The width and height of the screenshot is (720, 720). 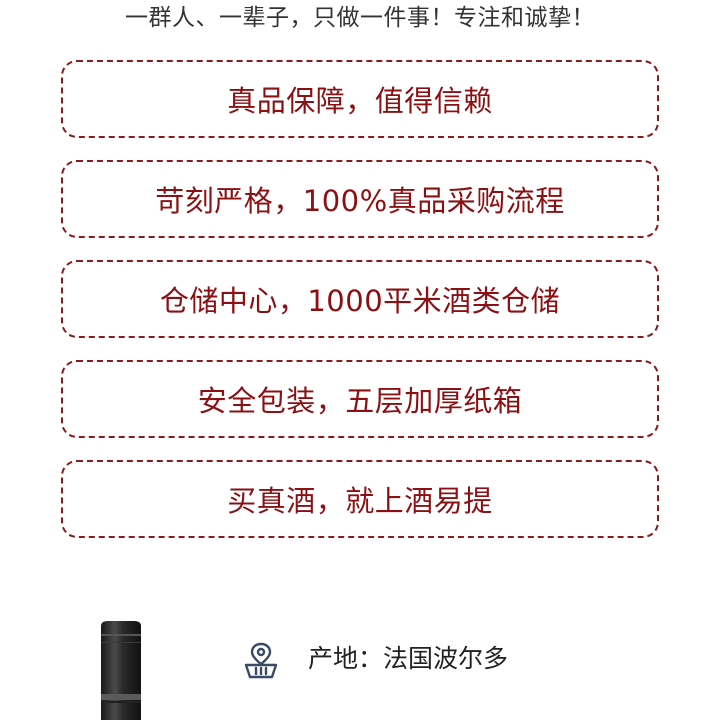 I want to click on location-basket-icon, so click(x=261, y=660).